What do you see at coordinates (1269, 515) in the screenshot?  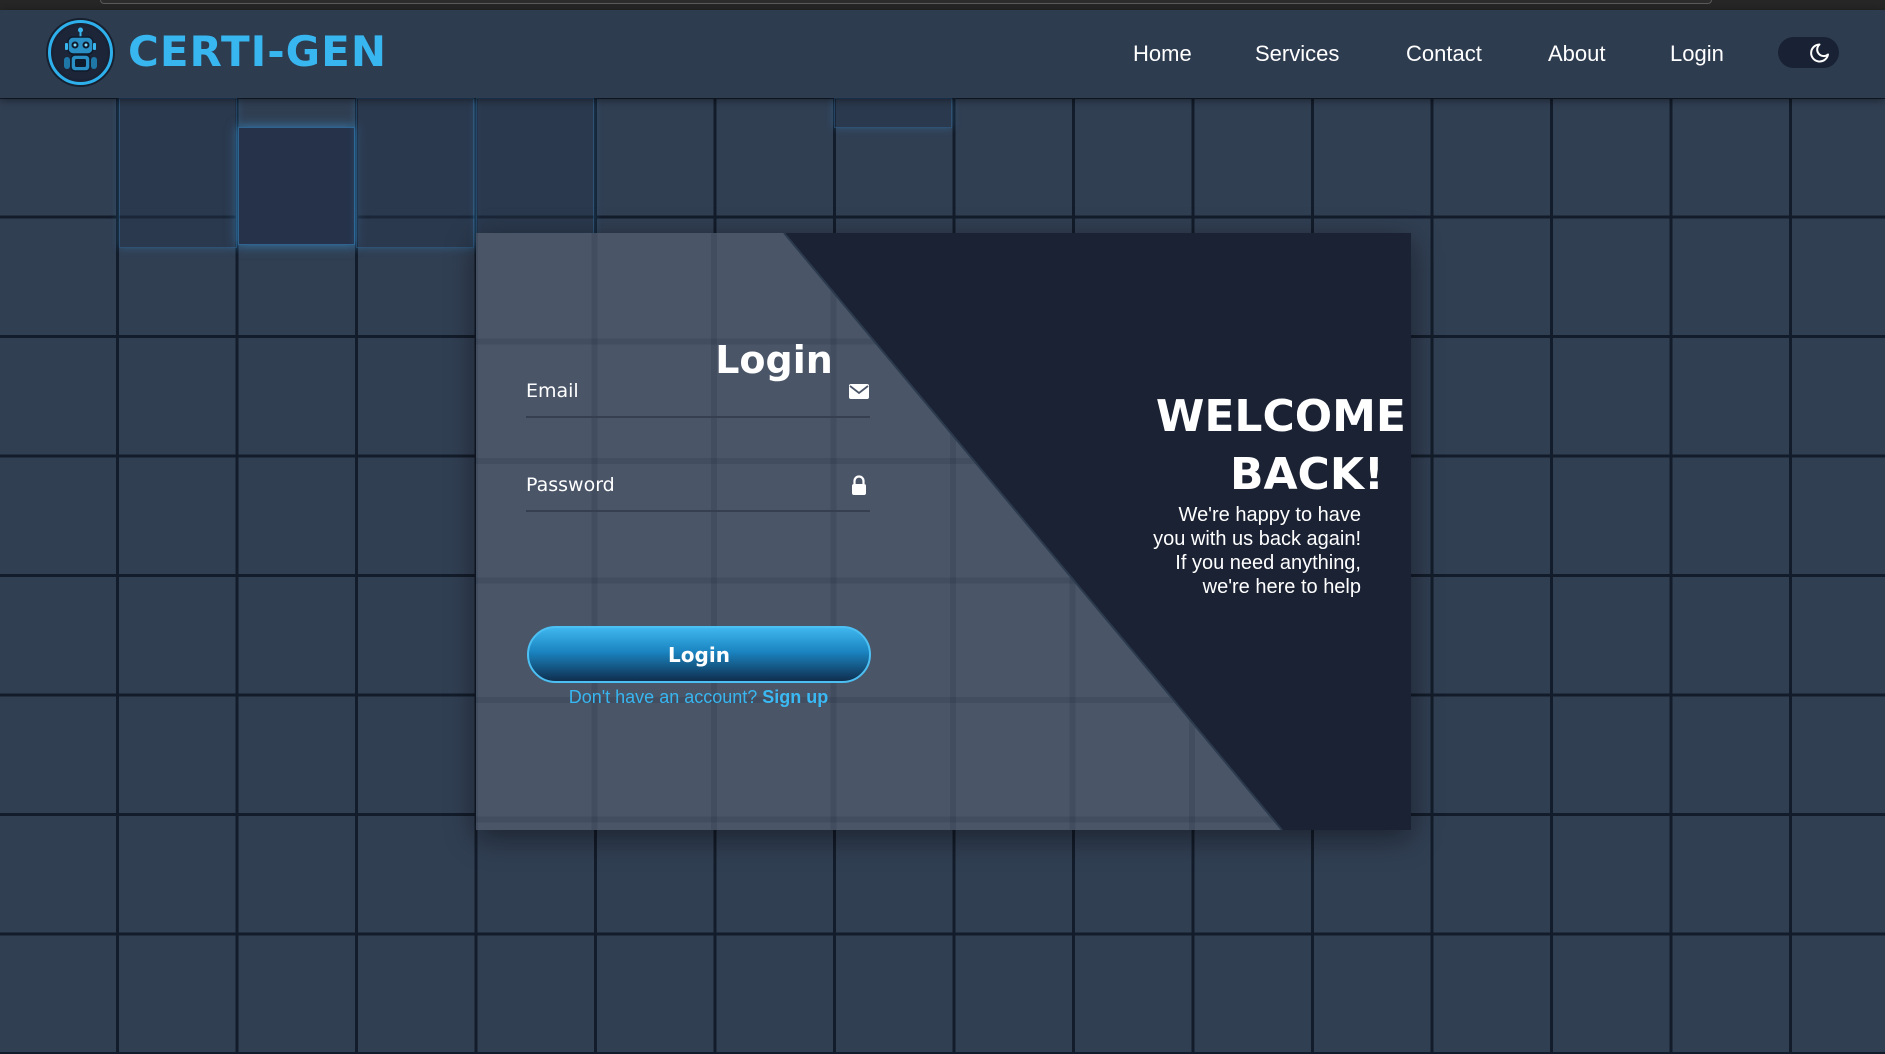 I see `welcome-subtitle-line: We're happy to have` at bounding box center [1269, 515].